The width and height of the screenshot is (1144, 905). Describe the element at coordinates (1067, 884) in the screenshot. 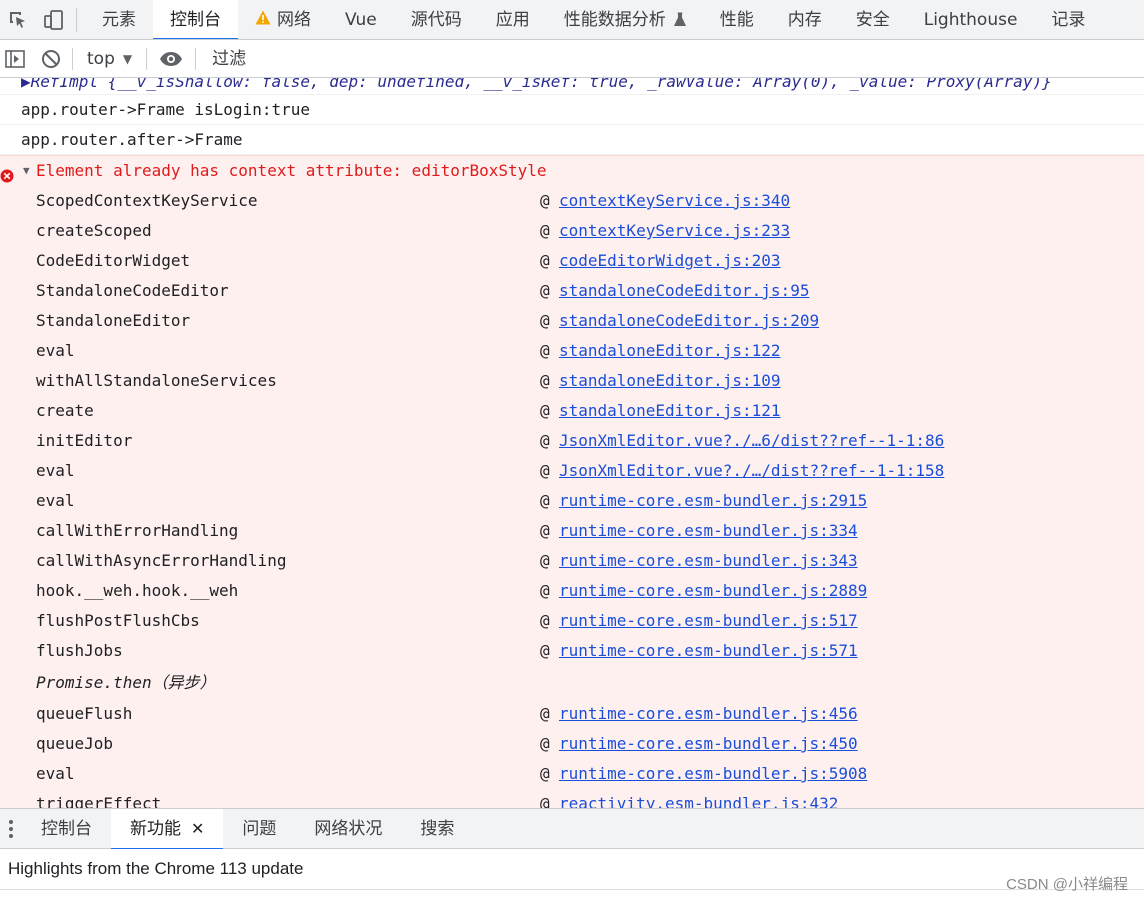

I see `watermark: CSDN @小祥编程` at that location.